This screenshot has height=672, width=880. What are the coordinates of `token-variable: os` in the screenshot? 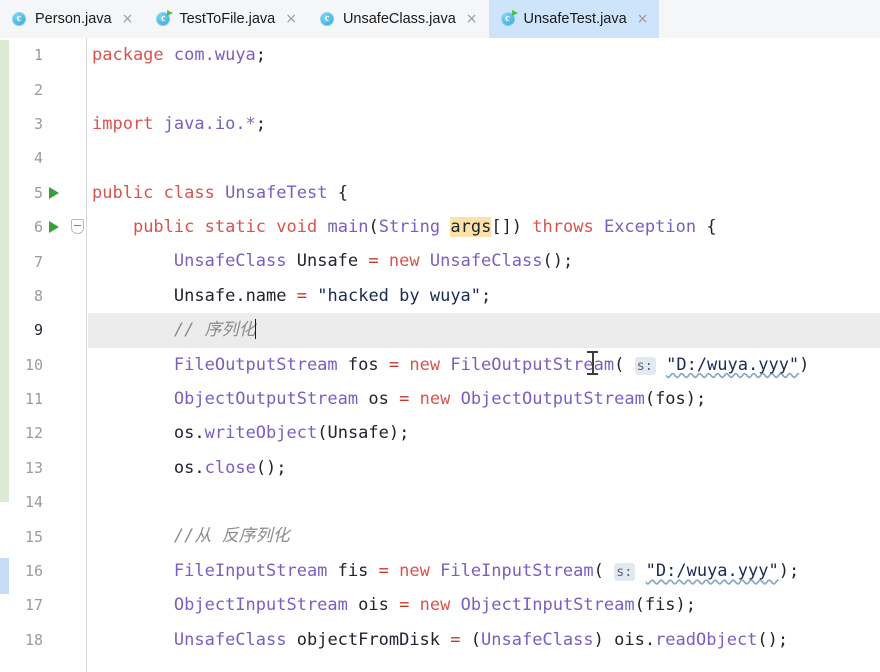 It's located at (184, 467).